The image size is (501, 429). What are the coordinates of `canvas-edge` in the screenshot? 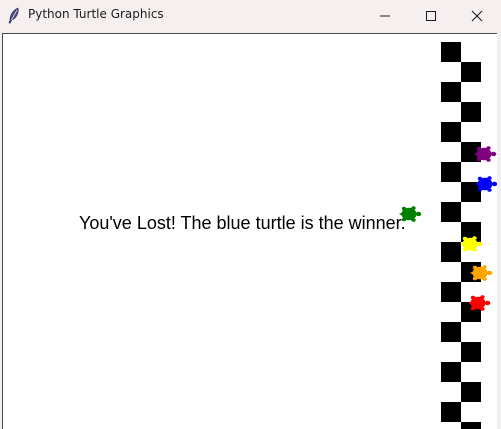 It's located at (499, 231).